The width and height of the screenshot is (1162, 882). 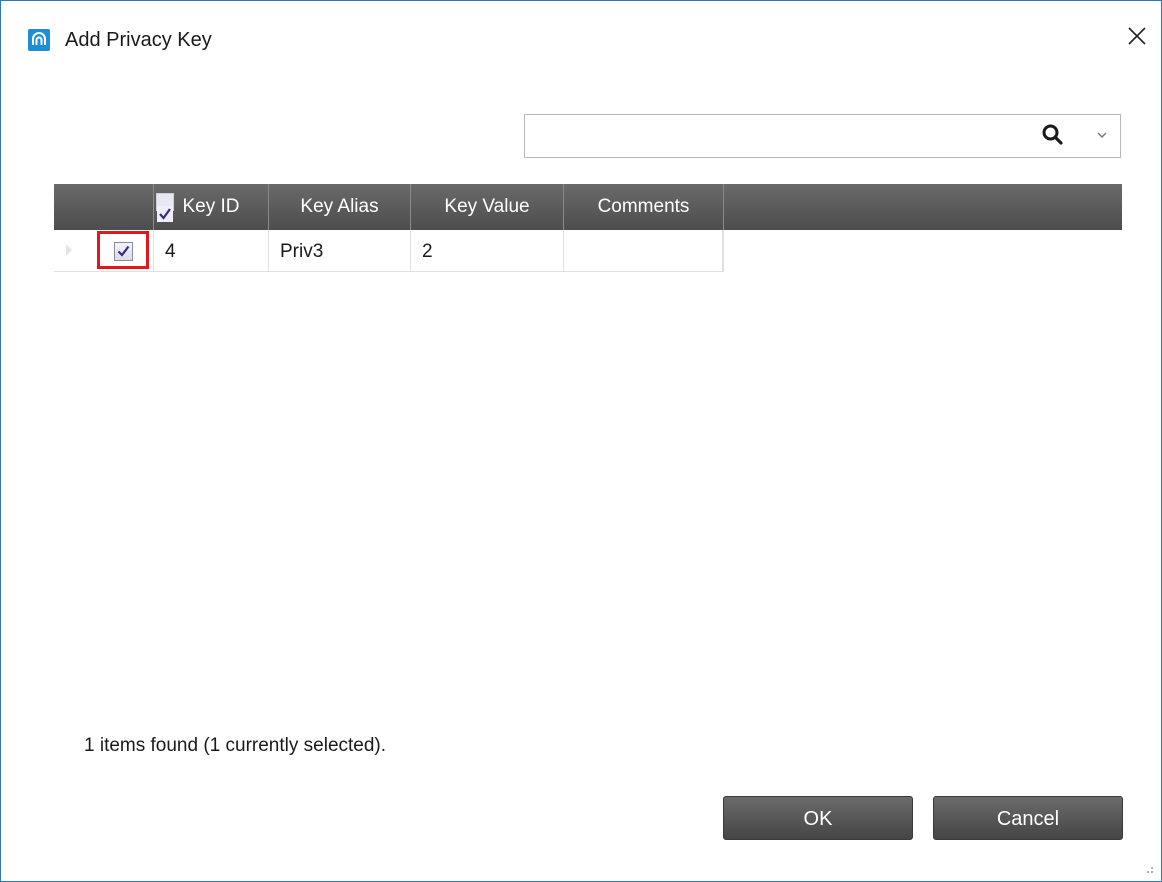 I want to click on cell-key-alias: Priv3, so click(x=340, y=250).